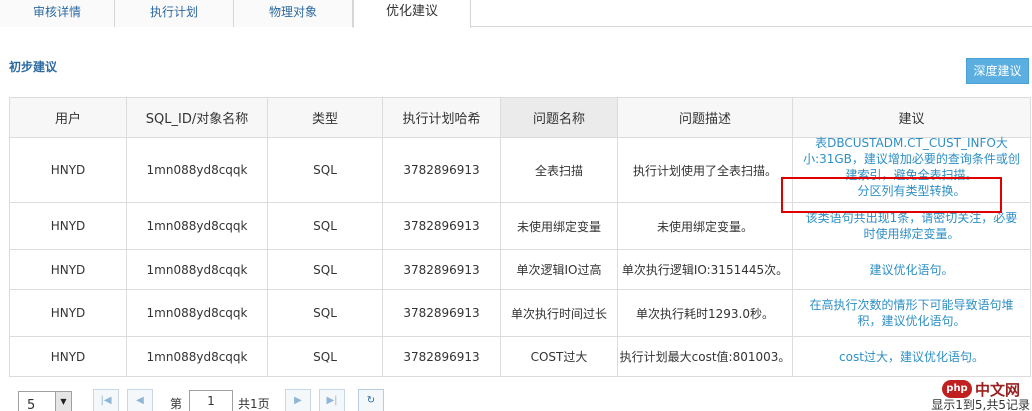 This screenshot has height=411, width=1032. What do you see at coordinates (57, 13) in the screenshot?
I see `tab-audit-details: 审核详情` at bounding box center [57, 13].